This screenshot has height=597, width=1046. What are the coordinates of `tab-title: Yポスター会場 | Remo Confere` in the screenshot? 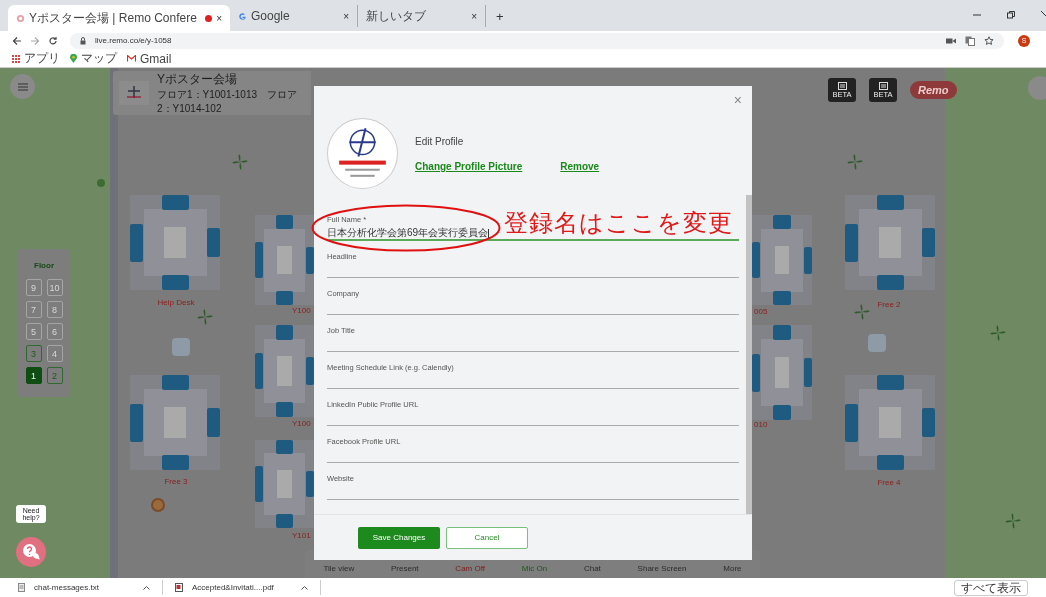 It's located at (113, 18).